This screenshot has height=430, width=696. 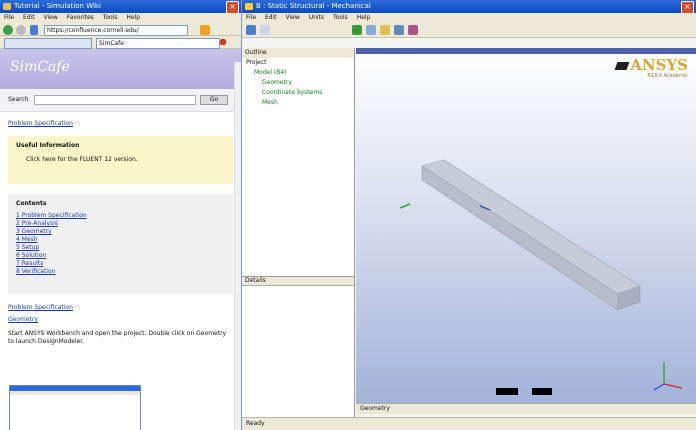 What do you see at coordinates (385, 30) in the screenshot?
I see `zoom-icon` at bounding box center [385, 30].